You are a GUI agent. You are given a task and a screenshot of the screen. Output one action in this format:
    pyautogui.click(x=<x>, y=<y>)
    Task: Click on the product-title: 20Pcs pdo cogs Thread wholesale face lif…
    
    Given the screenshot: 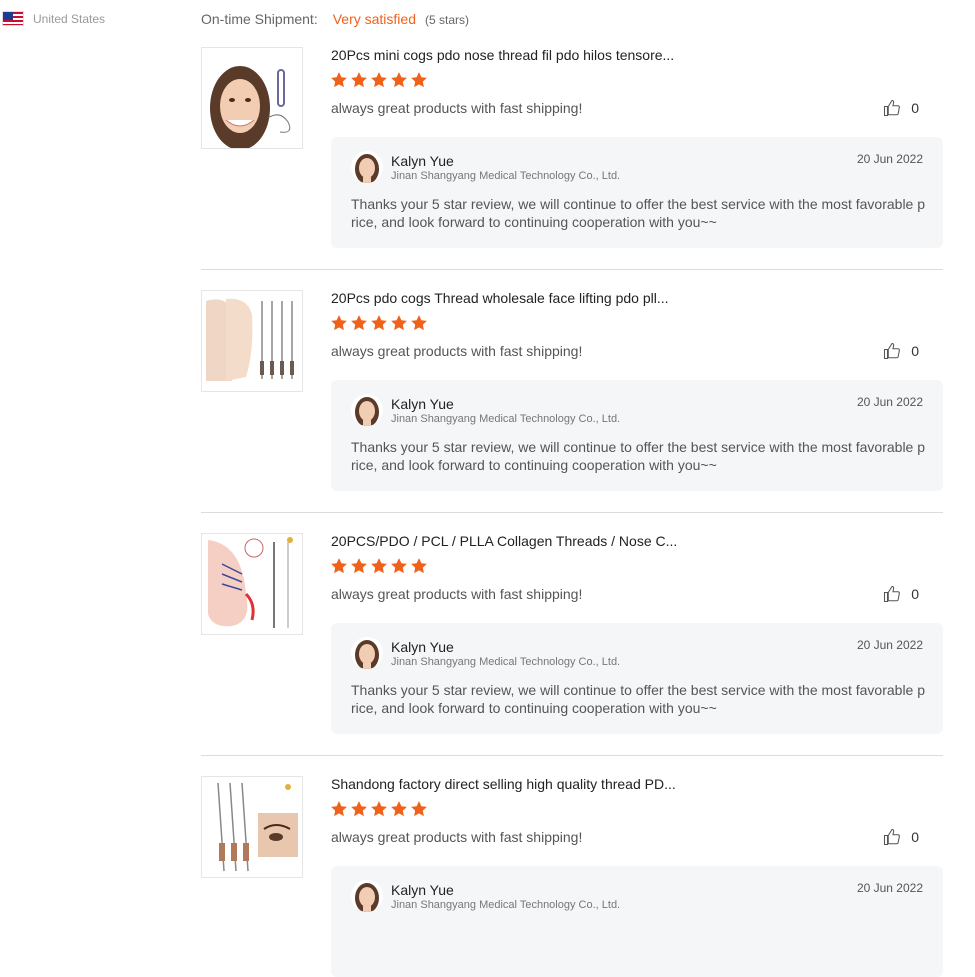 What is the action you would take?
    pyautogui.click(x=500, y=298)
    